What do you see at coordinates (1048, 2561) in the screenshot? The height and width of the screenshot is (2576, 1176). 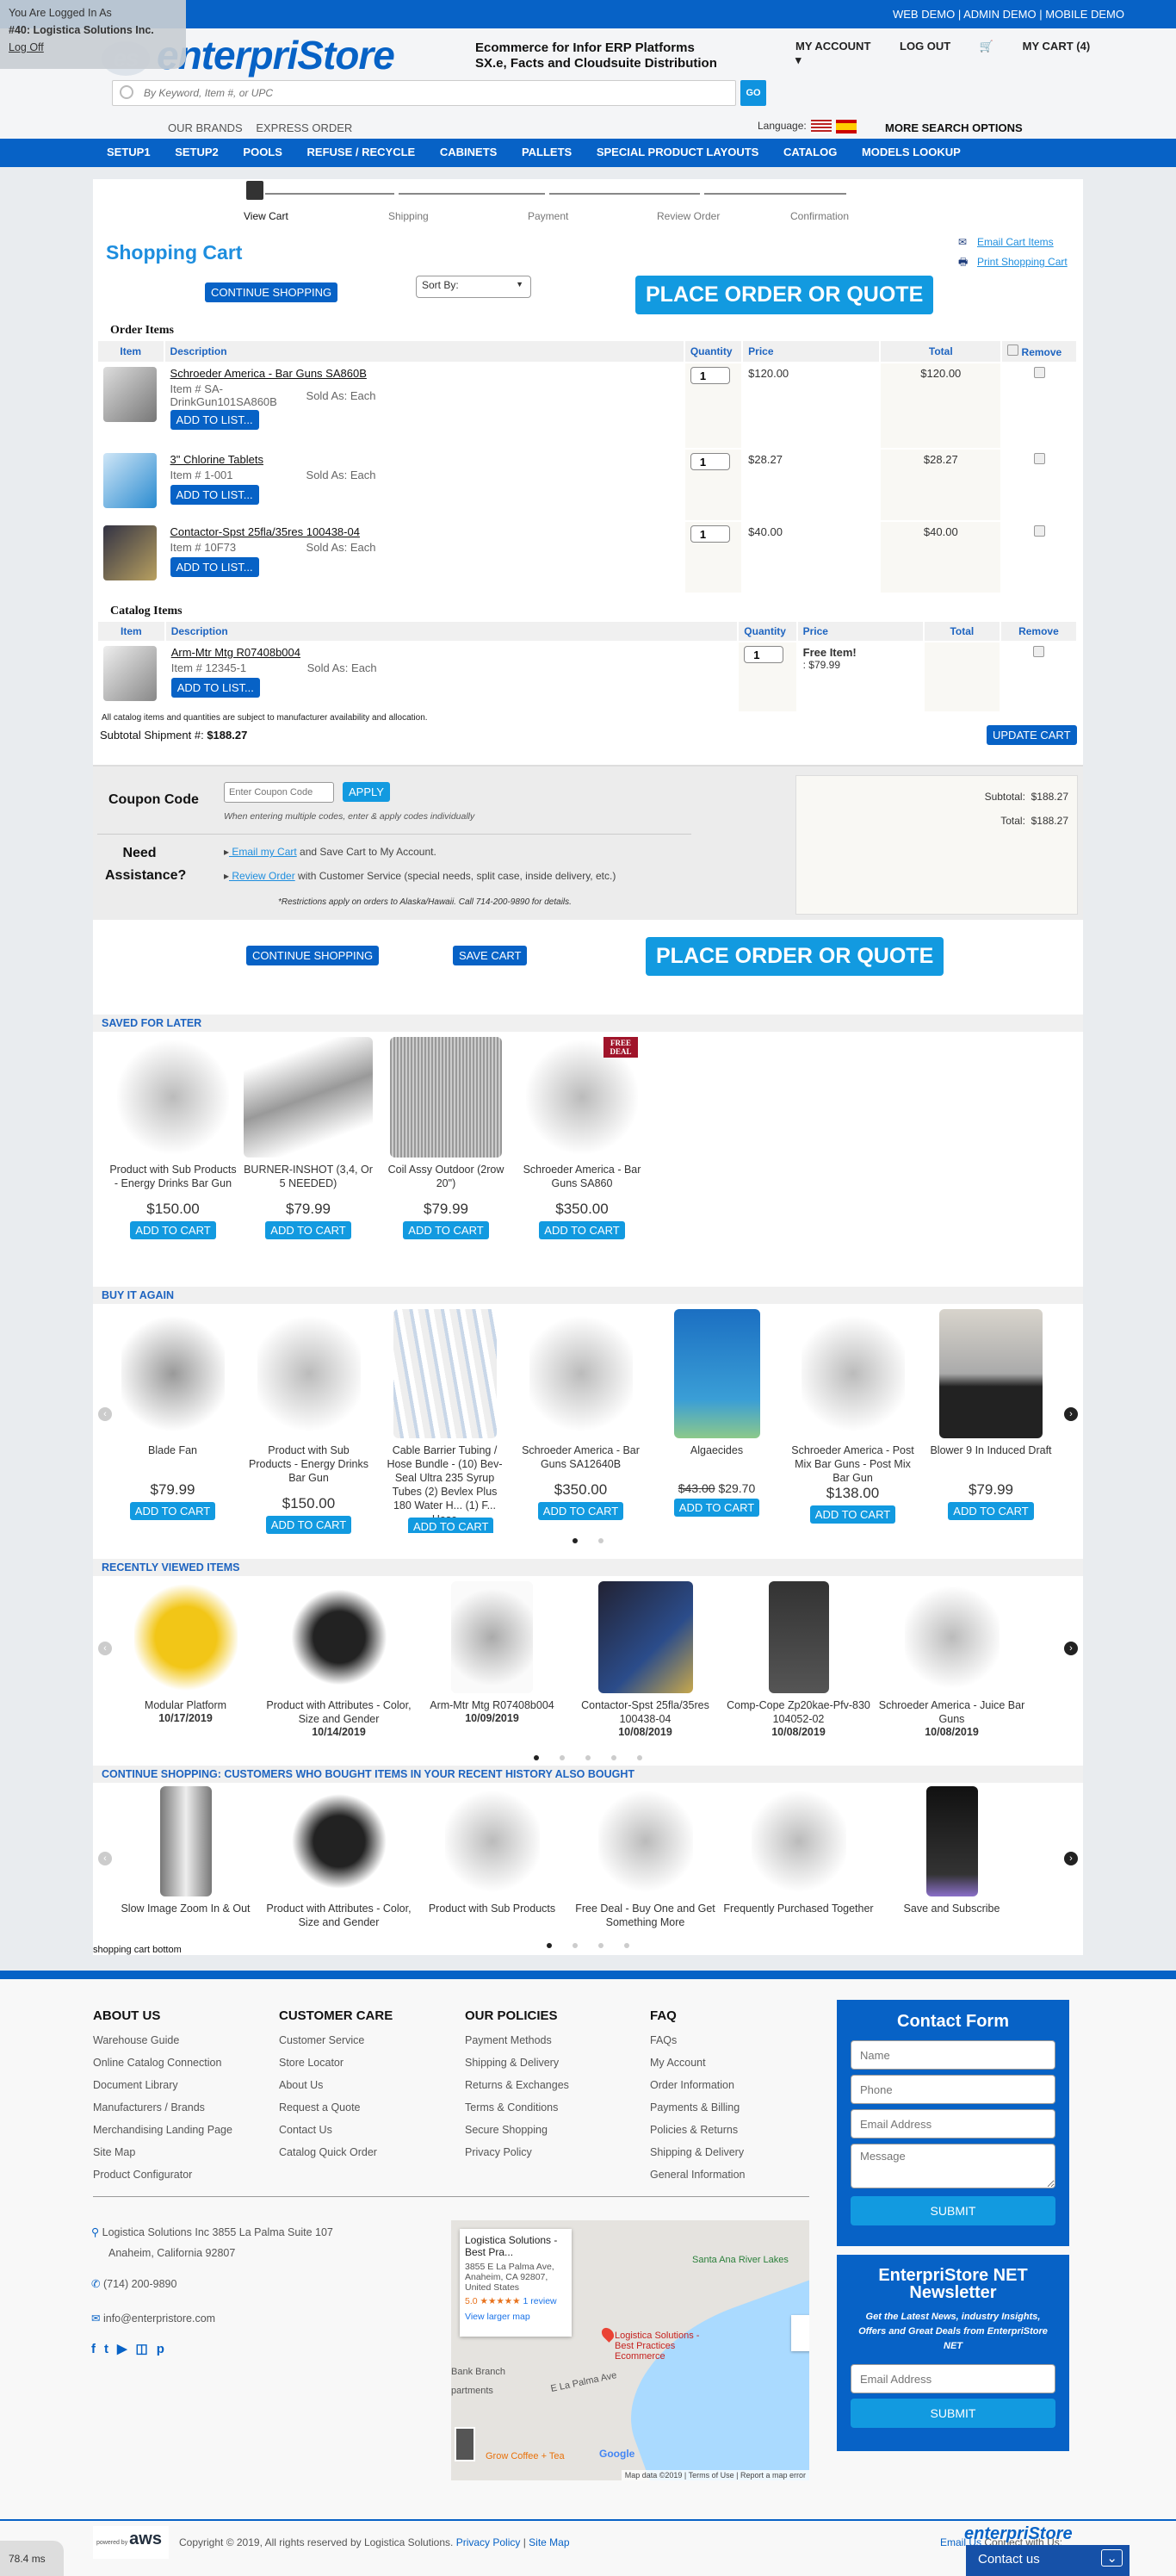 I see `contact-us-widget: Contact us ⌄` at bounding box center [1048, 2561].